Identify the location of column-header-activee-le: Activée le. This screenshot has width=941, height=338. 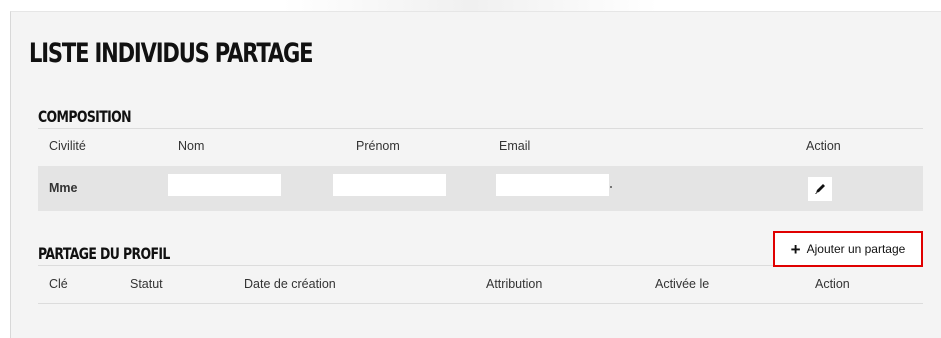
(682, 284).